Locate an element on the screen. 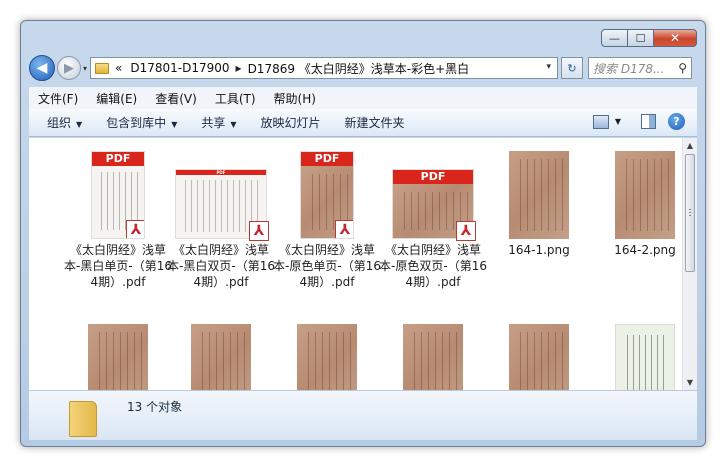  file-item: PDF ⅄ 《太白阴经》浅草本-原色双页-（第164期）.pdf is located at coordinates (433, 220).